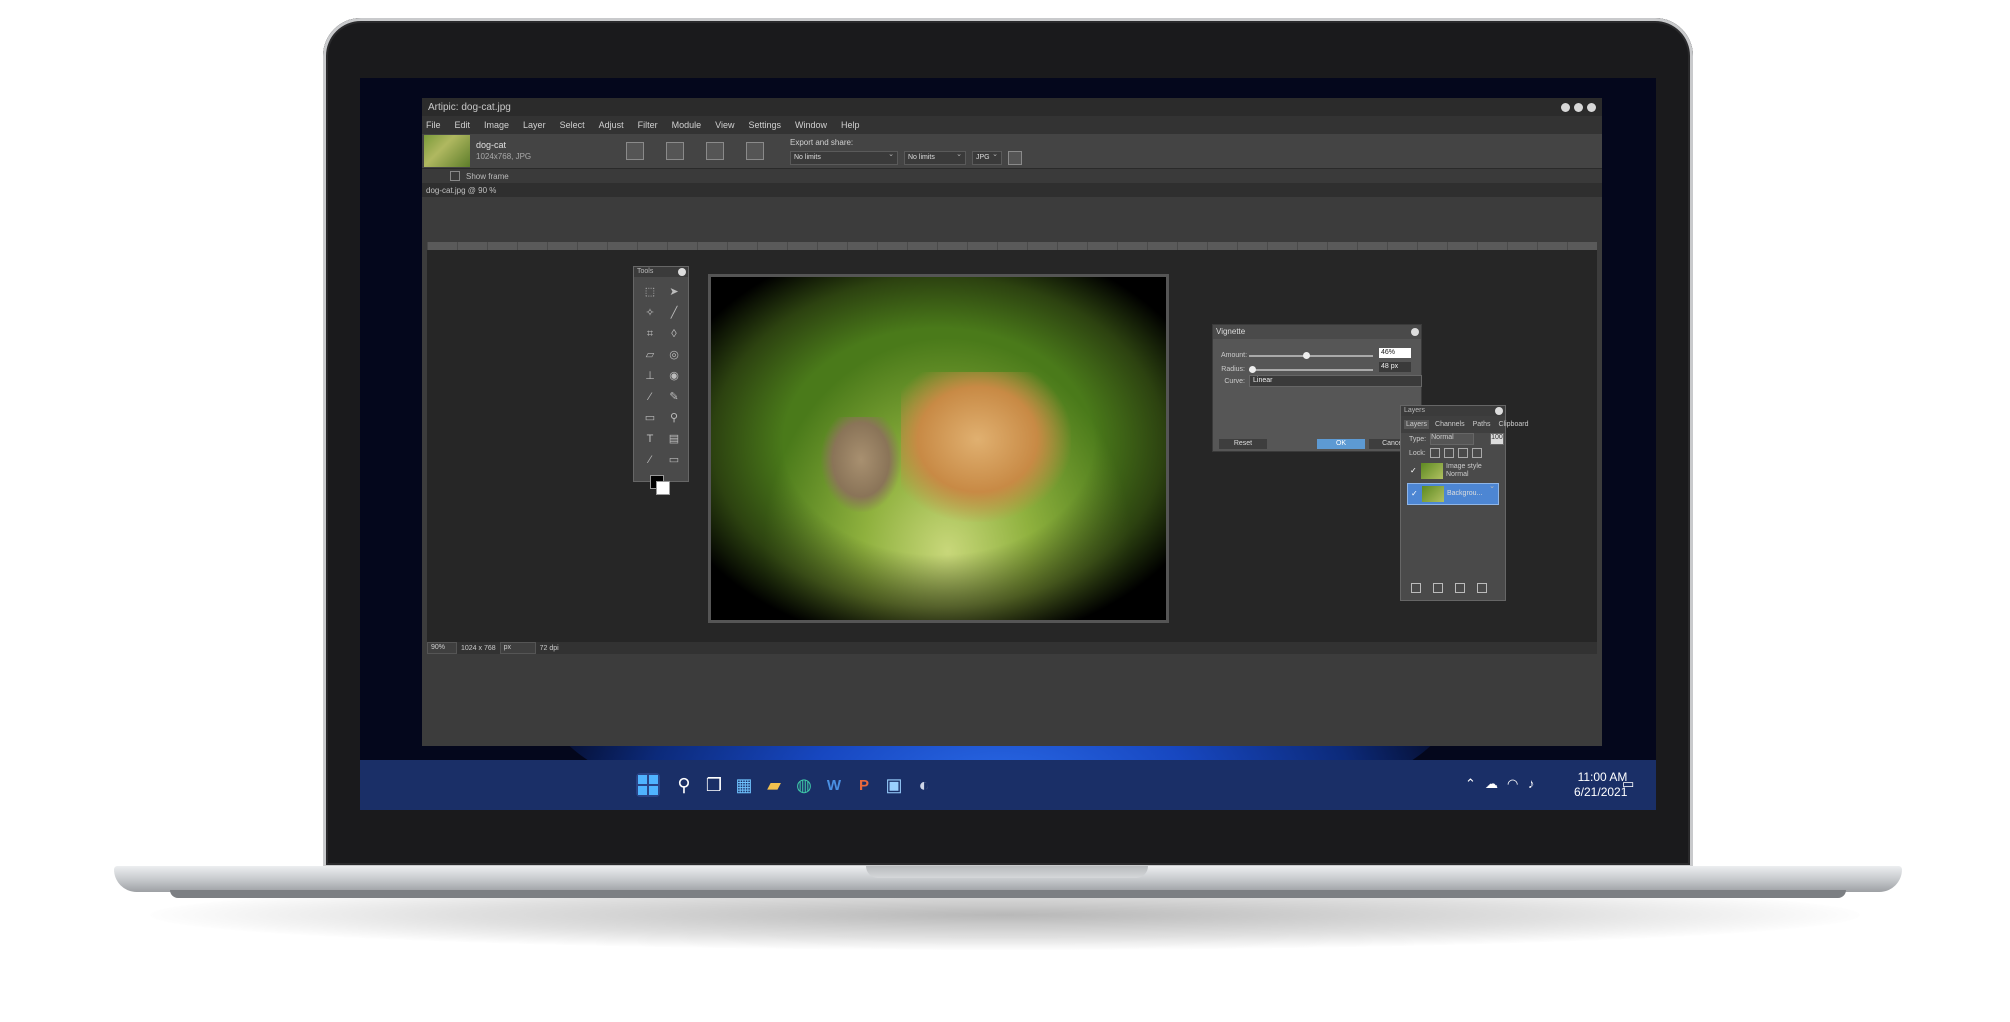  Describe the element at coordinates (1448, 453) in the screenshot. I see `lock-paint-icon` at that location.